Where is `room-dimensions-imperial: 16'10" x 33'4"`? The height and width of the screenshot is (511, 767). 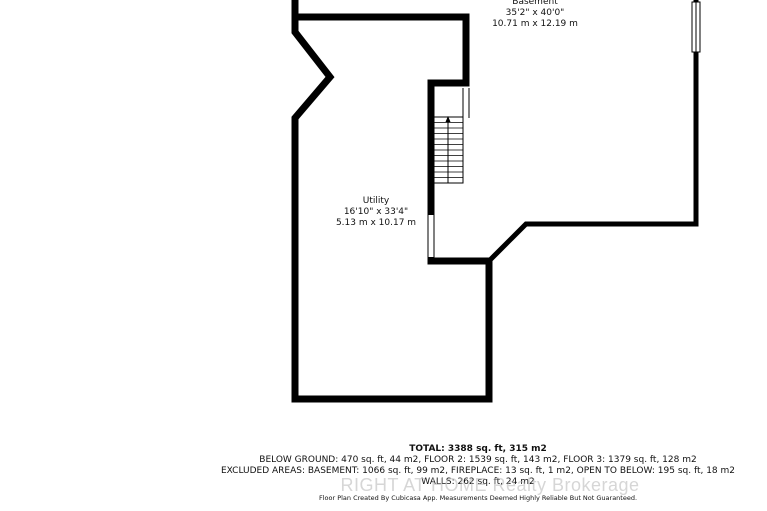 room-dimensions-imperial: 16'10" x 33'4" is located at coordinates (376, 212).